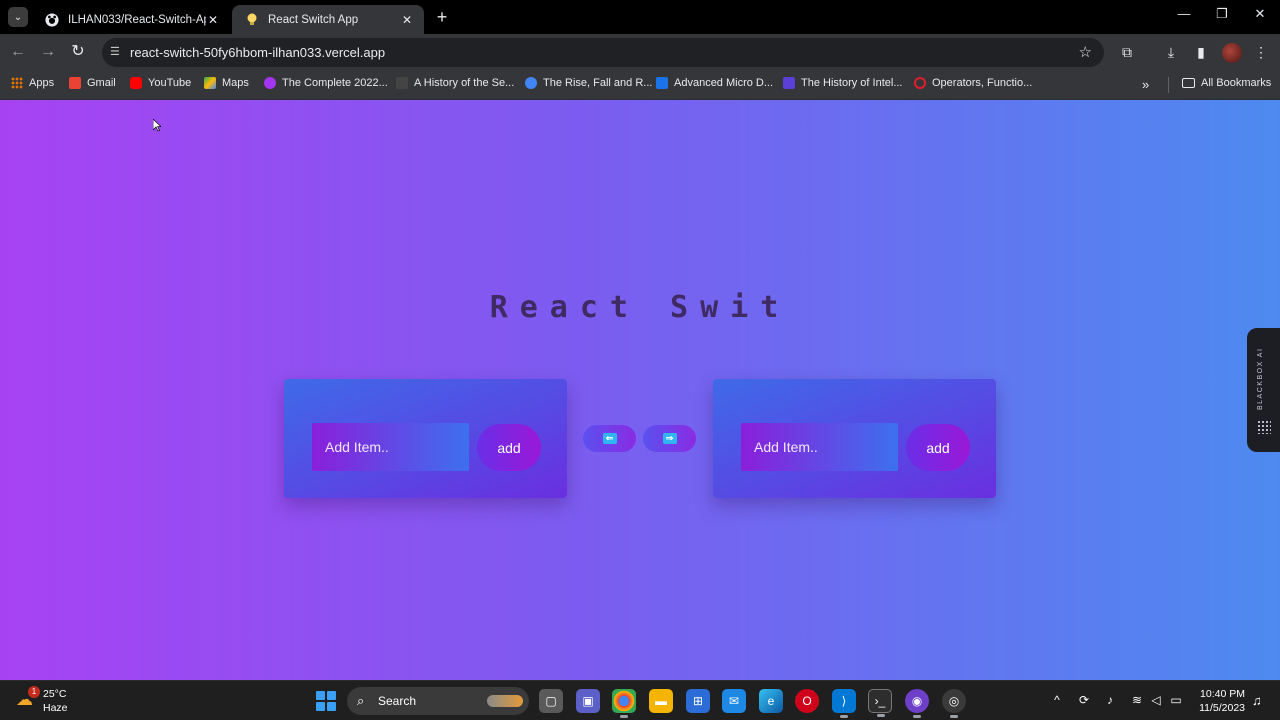 The width and height of the screenshot is (1280, 720). What do you see at coordinates (1057, 700) in the screenshot?
I see `tray-overflow-icon: ^` at bounding box center [1057, 700].